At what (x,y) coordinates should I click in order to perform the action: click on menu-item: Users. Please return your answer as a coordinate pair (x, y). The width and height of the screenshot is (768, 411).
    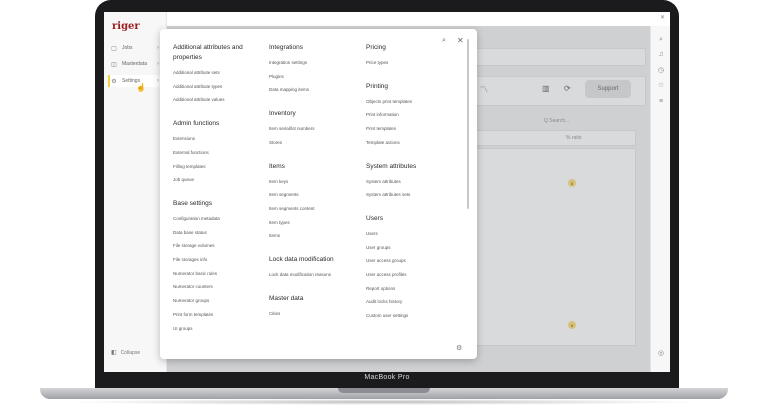
    Looking at the image, I should click on (405, 234).